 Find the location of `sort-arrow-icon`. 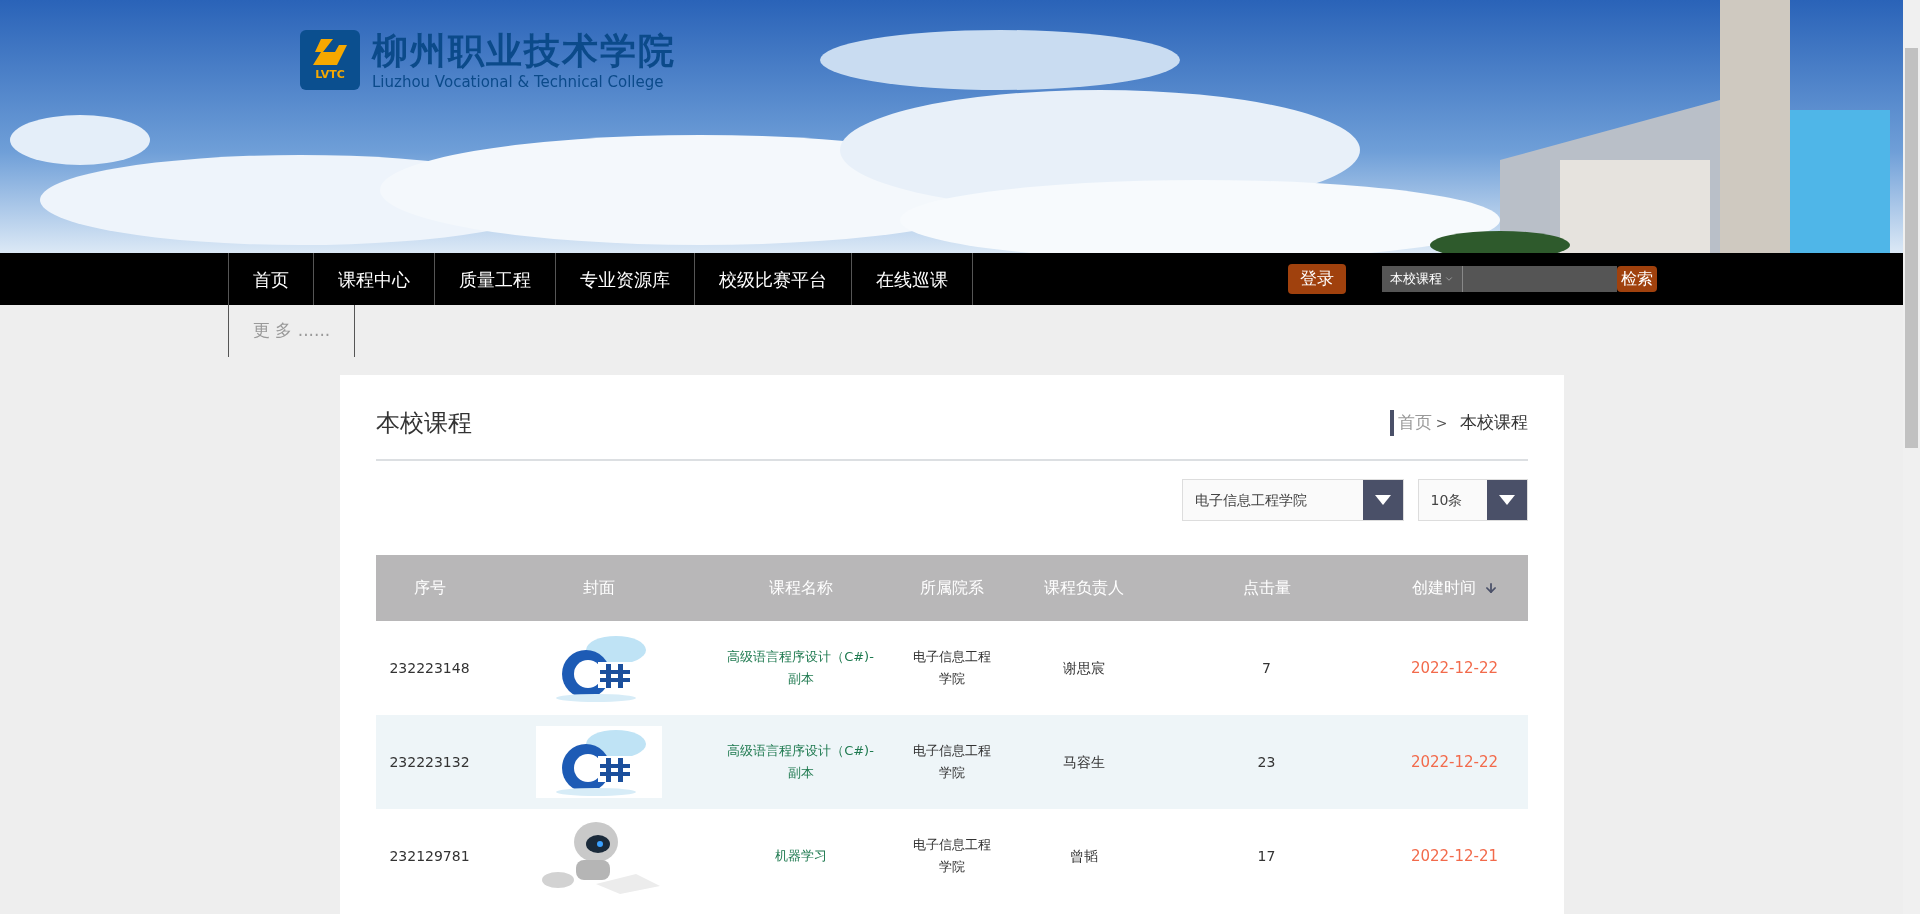

sort-arrow-icon is located at coordinates (1490, 588).